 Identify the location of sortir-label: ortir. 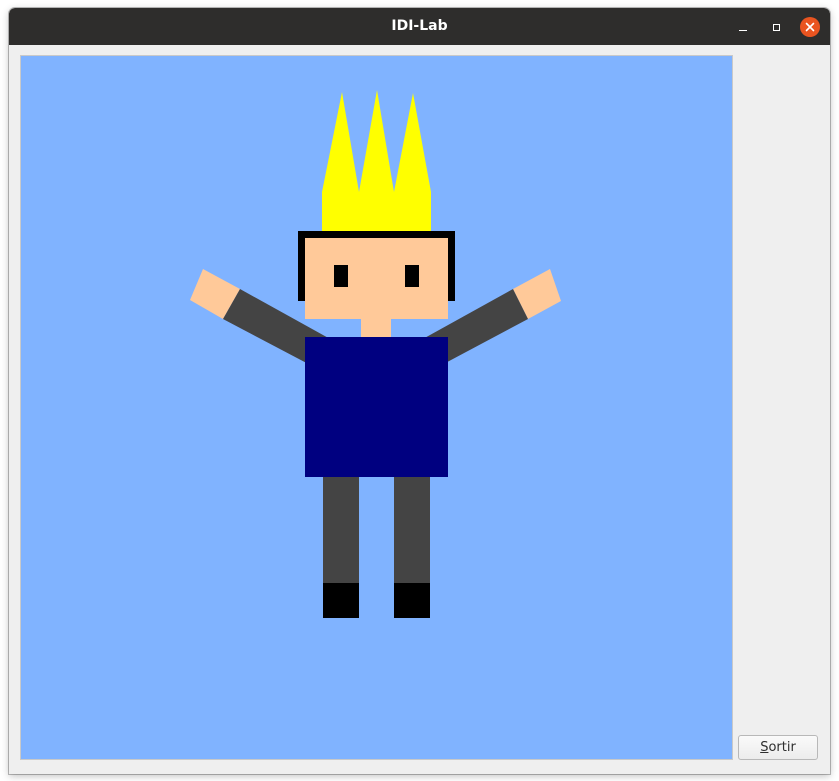
(782, 747).